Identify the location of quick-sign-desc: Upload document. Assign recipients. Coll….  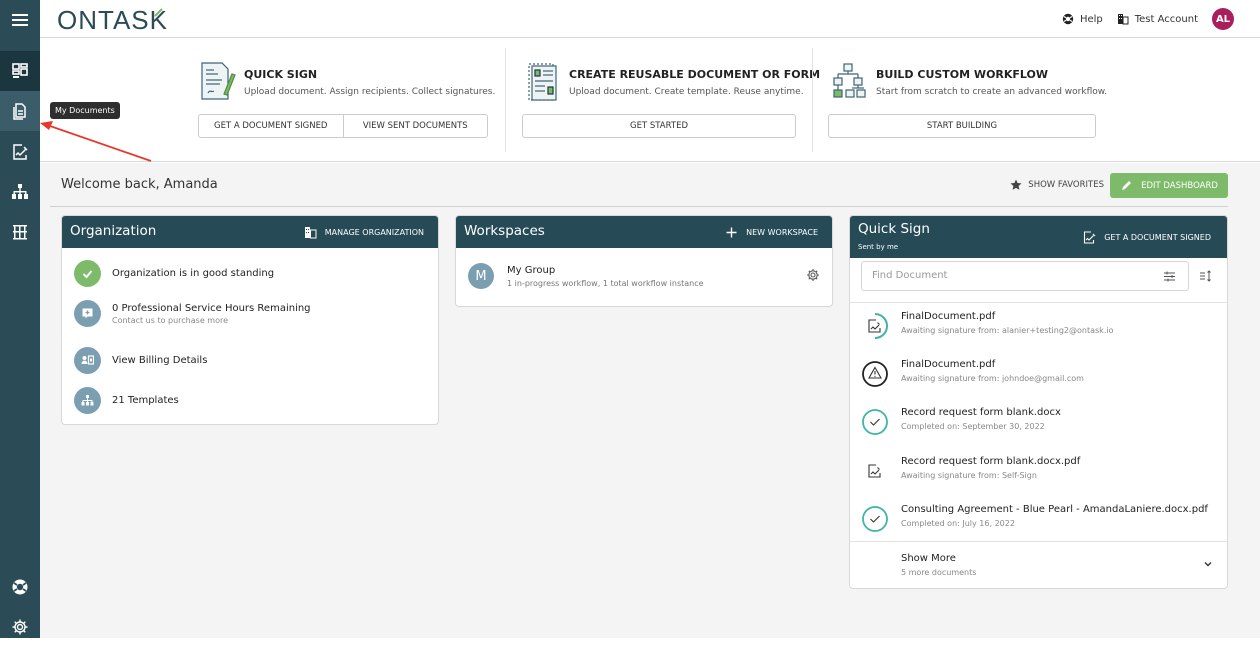
(370, 92).